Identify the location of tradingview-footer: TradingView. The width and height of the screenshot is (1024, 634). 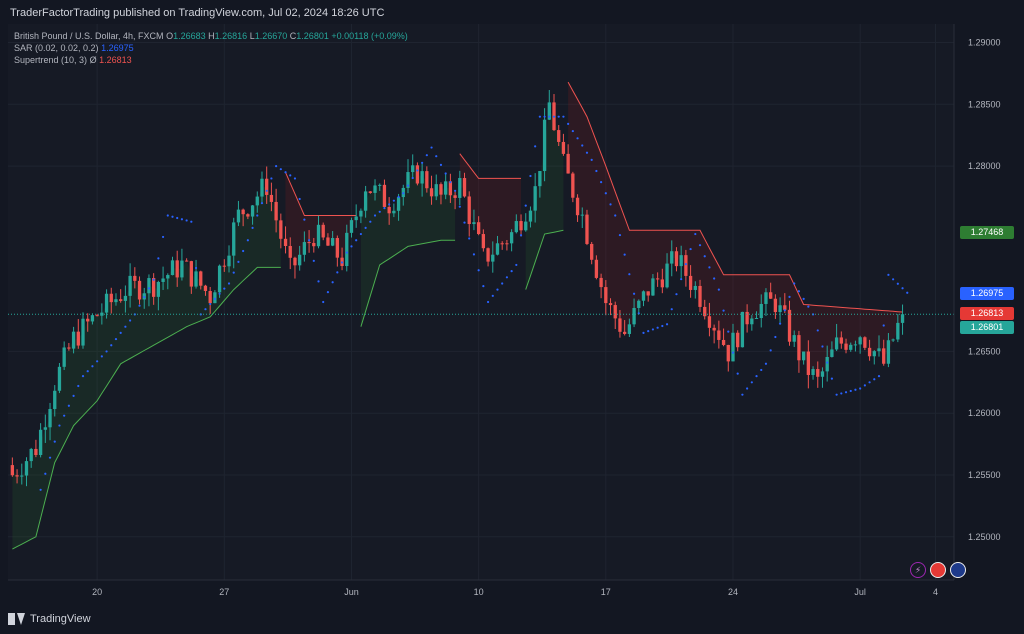
(49, 619).